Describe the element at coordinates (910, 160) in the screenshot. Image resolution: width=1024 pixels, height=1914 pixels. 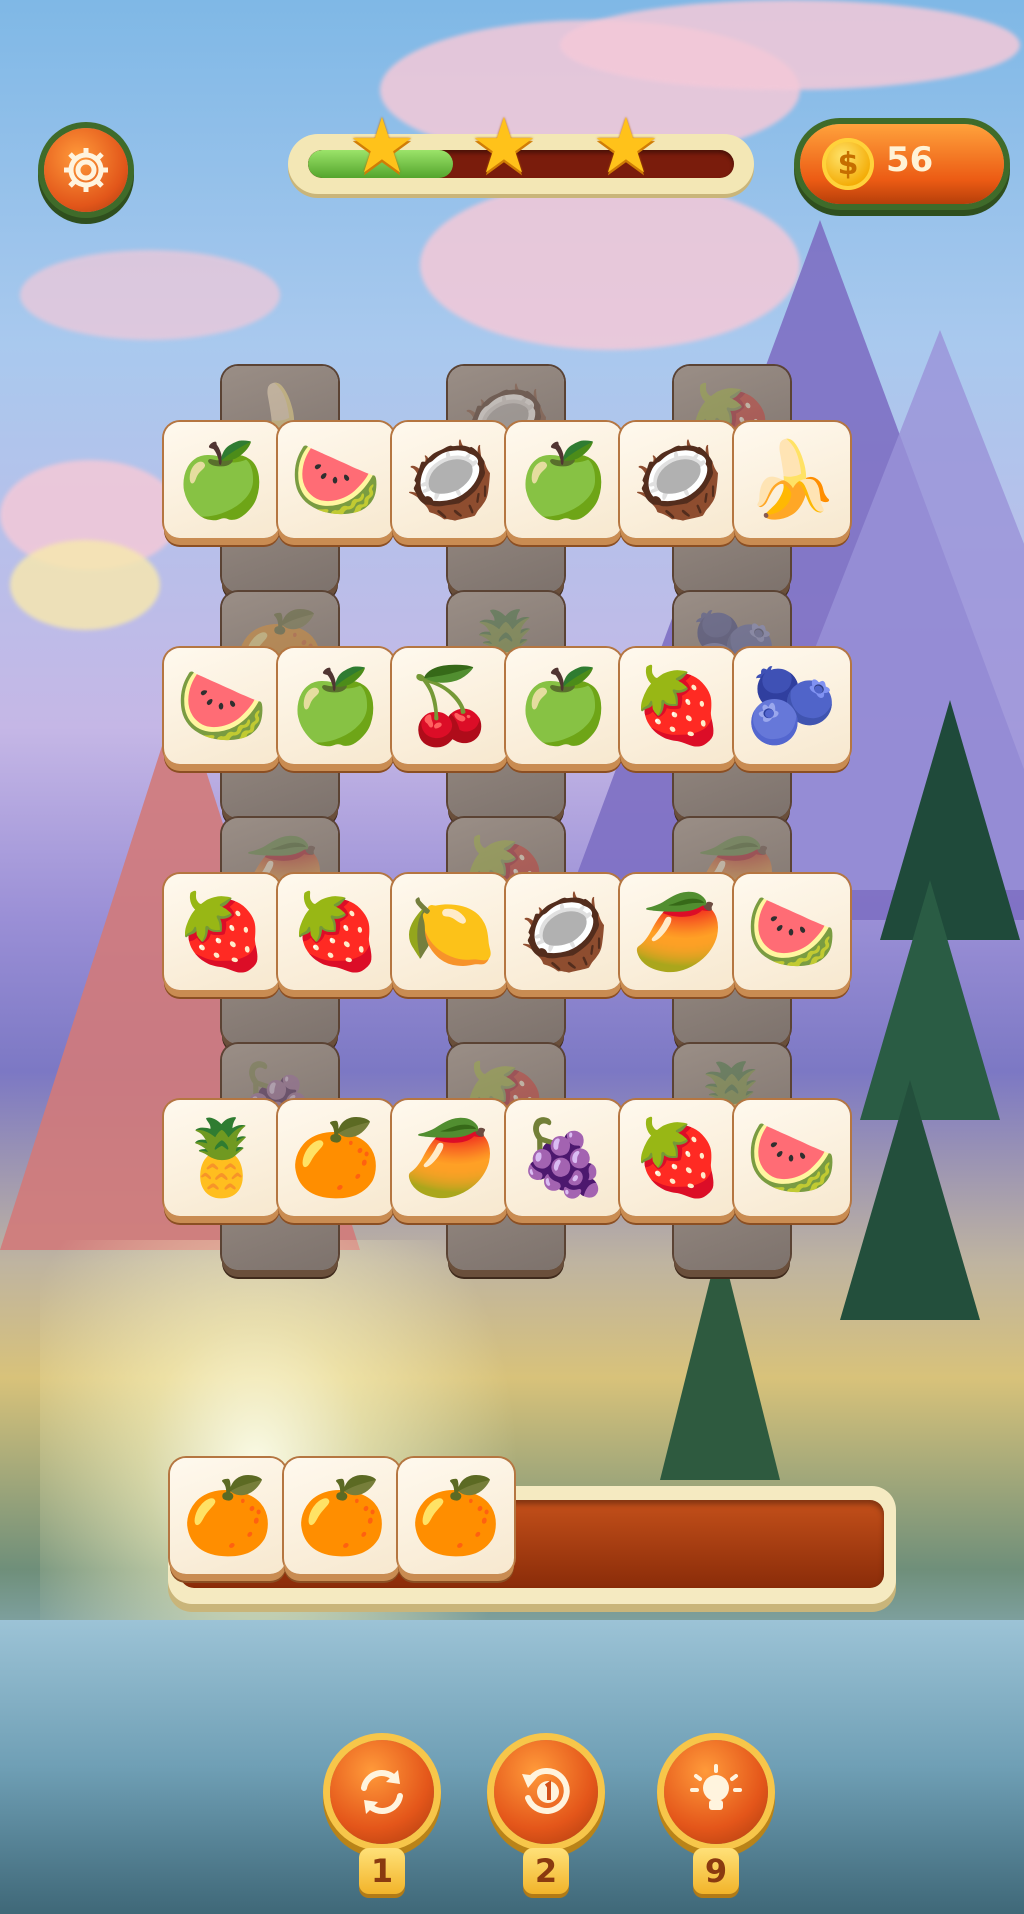
I see `coin-count: 56` at that location.